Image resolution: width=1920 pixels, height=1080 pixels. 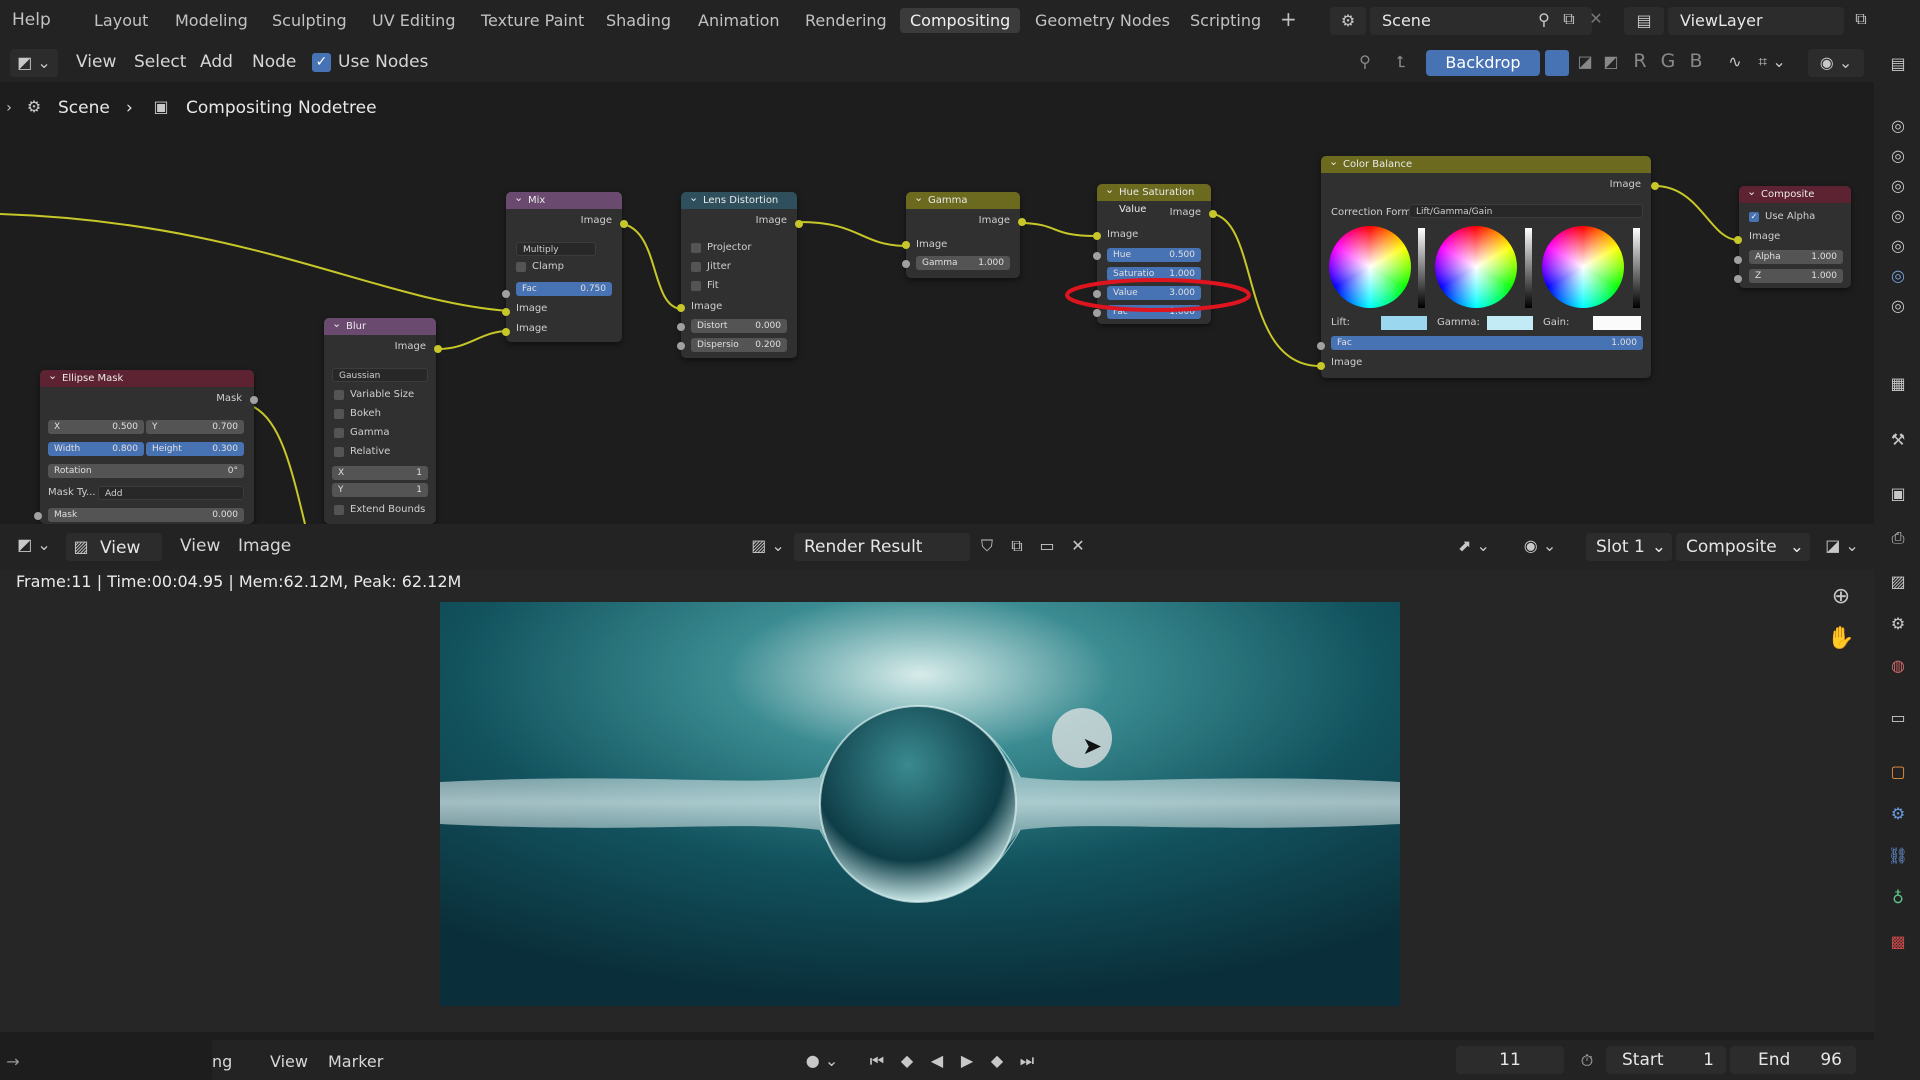 I want to click on composite-z-socket, so click(x=1738, y=279).